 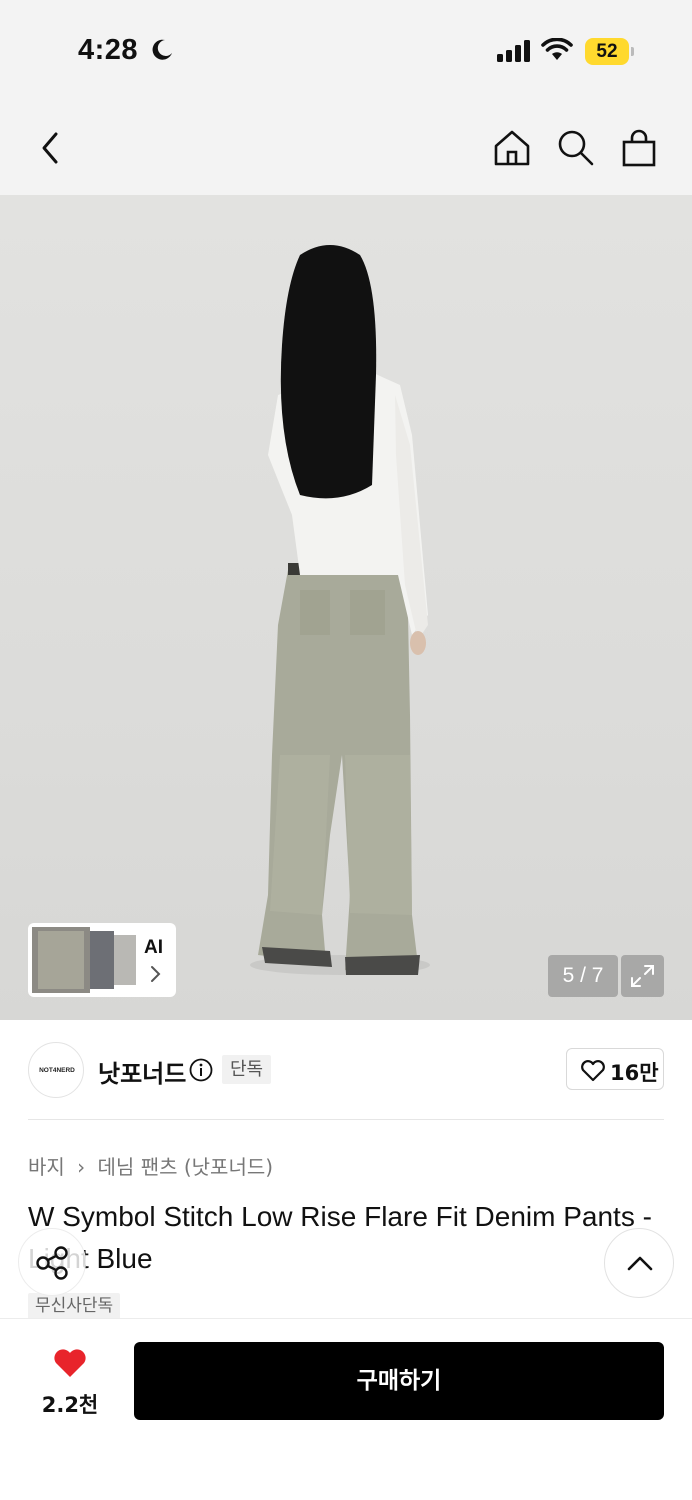 I want to click on chevron-right-icon: ›, so click(x=81, y=1167).